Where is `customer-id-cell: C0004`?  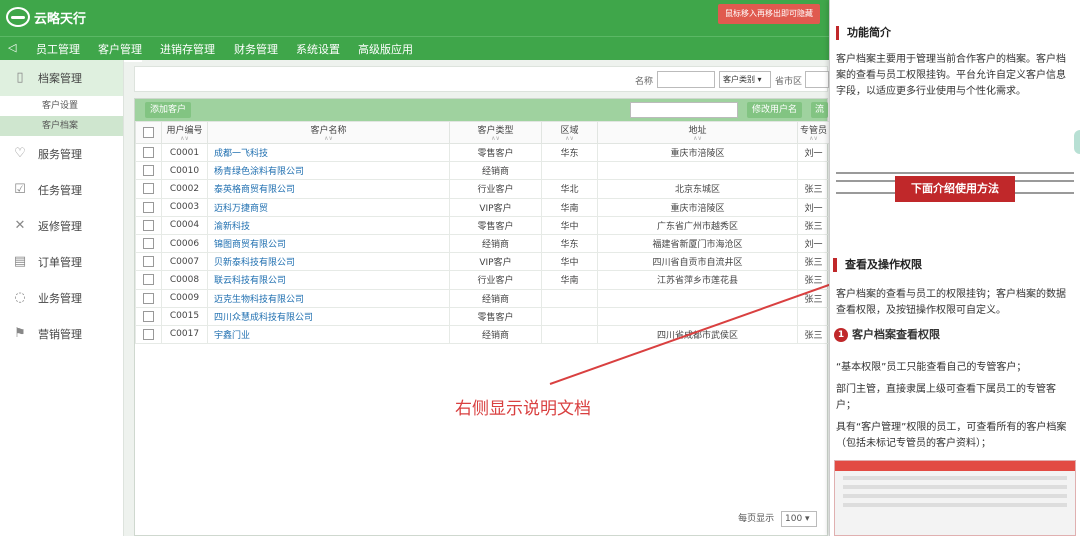
customer-id-cell: C0004 is located at coordinates (184, 225).